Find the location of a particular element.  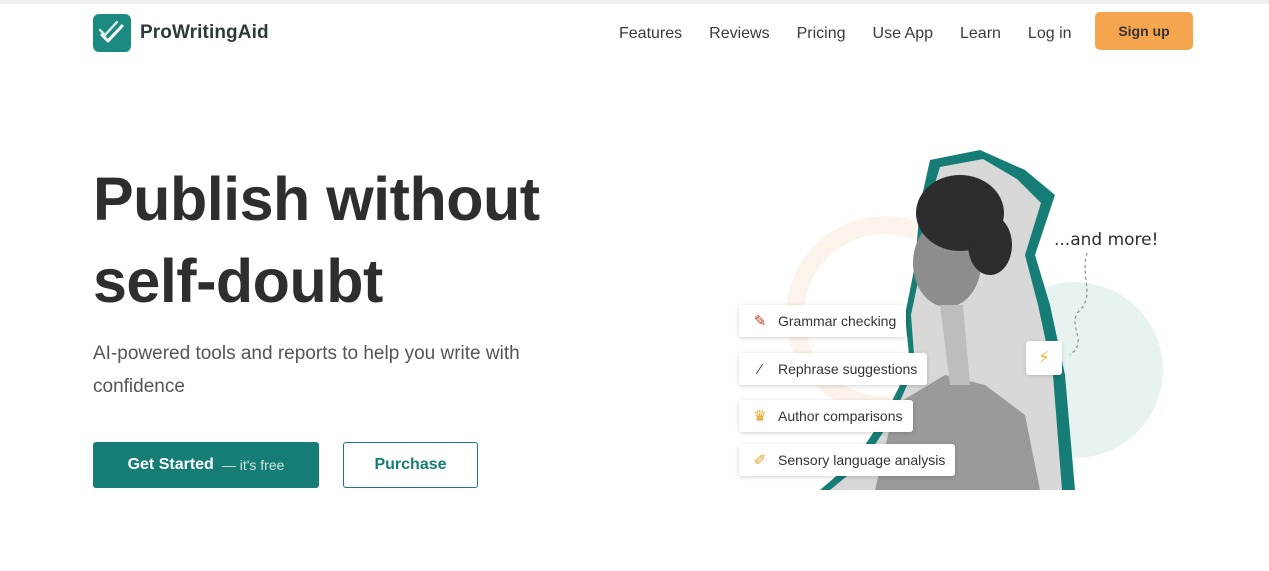

logo: ProWritingAid is located at coordinates (181, 33).